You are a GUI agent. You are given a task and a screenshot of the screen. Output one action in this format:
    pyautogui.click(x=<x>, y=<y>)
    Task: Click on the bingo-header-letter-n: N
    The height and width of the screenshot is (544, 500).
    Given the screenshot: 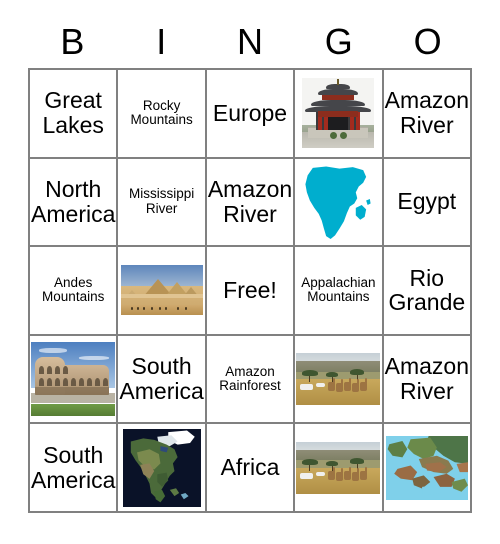 What is the action you would take?
    pyautogui.click(x=249, y=41)
    